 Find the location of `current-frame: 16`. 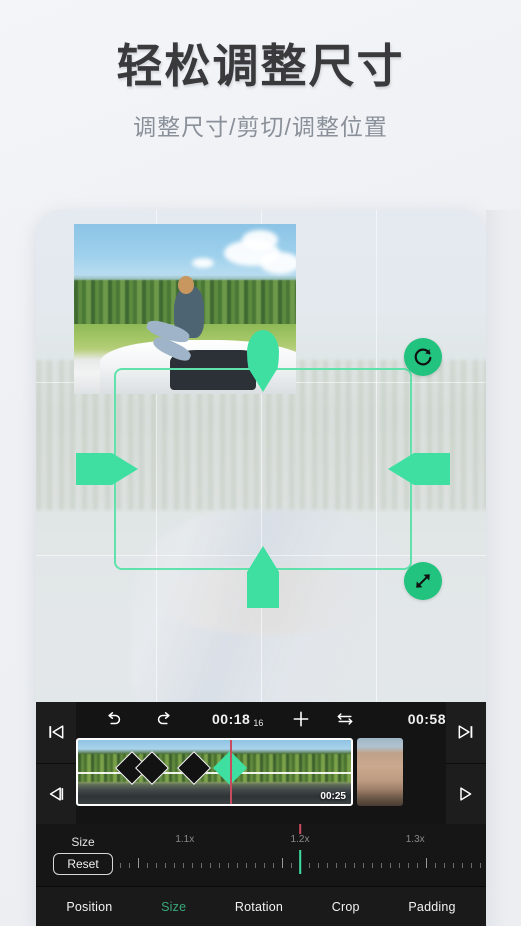

current-frame: 16 is located at coordinates (258, 723).